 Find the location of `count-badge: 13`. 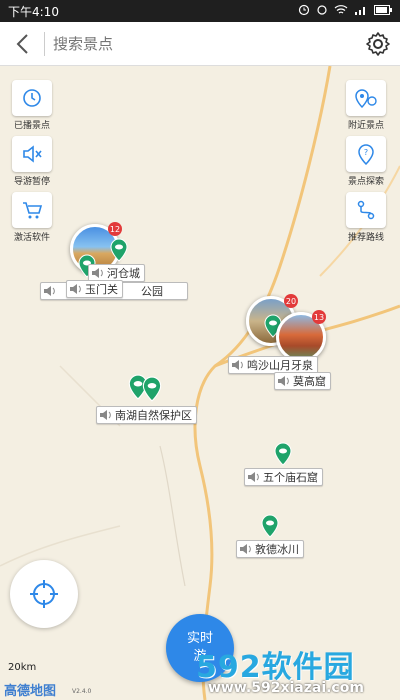

count-badge: 13 is located at coordinates (319, 317).